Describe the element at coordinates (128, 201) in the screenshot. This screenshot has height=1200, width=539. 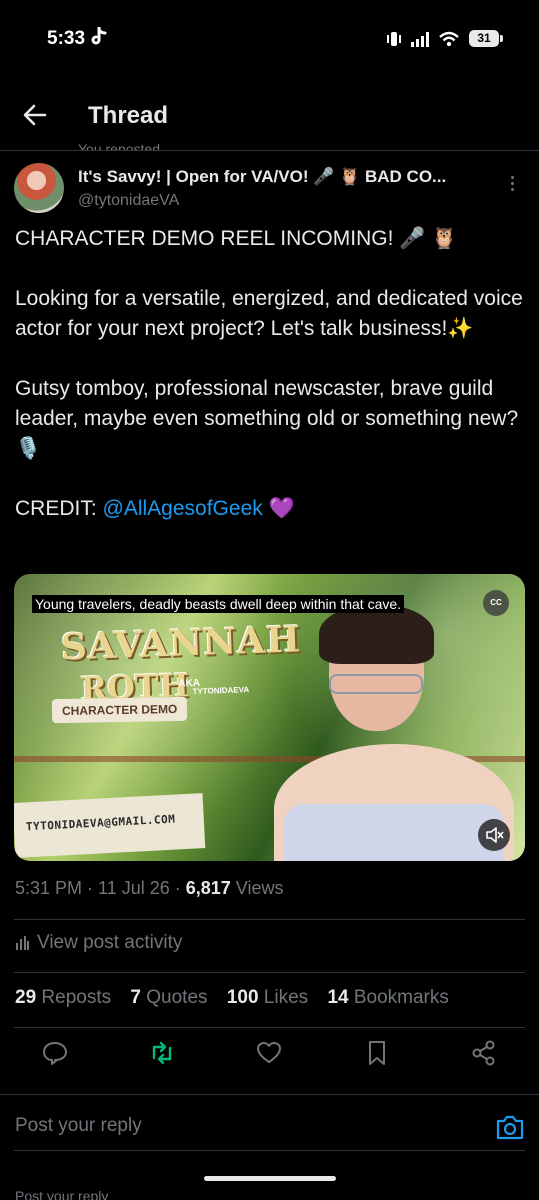
I see `author-handle: @tytonidaeVA` at that location.